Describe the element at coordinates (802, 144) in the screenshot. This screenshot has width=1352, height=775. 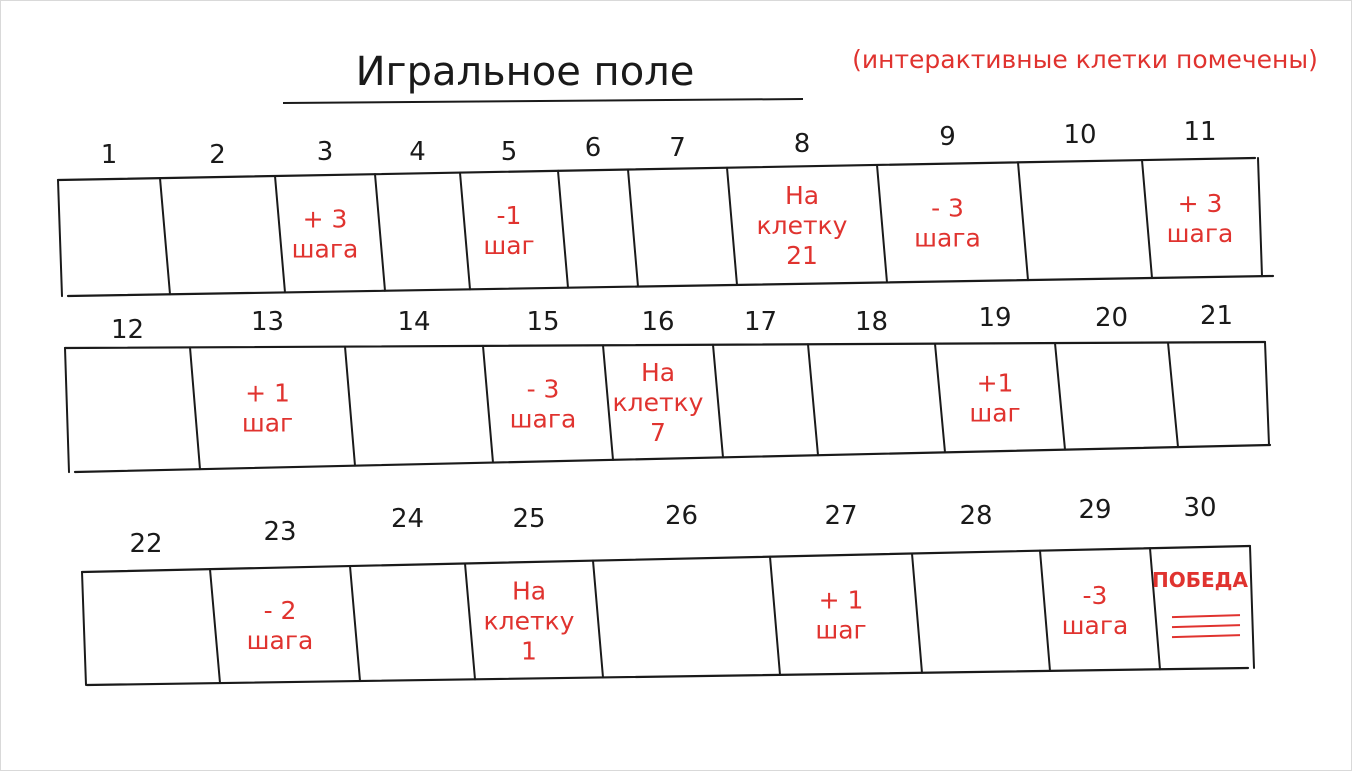
I see `cell-number: 8` at that location.